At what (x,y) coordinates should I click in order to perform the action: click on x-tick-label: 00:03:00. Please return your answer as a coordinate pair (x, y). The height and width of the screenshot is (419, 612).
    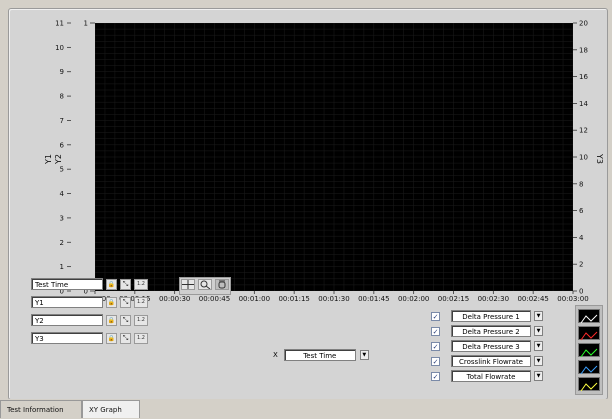
    Looking at the image, I should click on (572, 299).